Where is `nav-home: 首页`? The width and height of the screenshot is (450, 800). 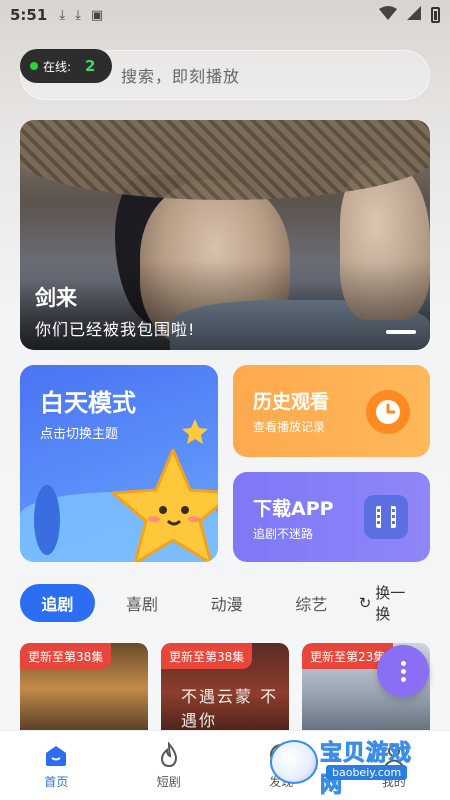 nav-home: 首页 is located at coordinates (56, 765).